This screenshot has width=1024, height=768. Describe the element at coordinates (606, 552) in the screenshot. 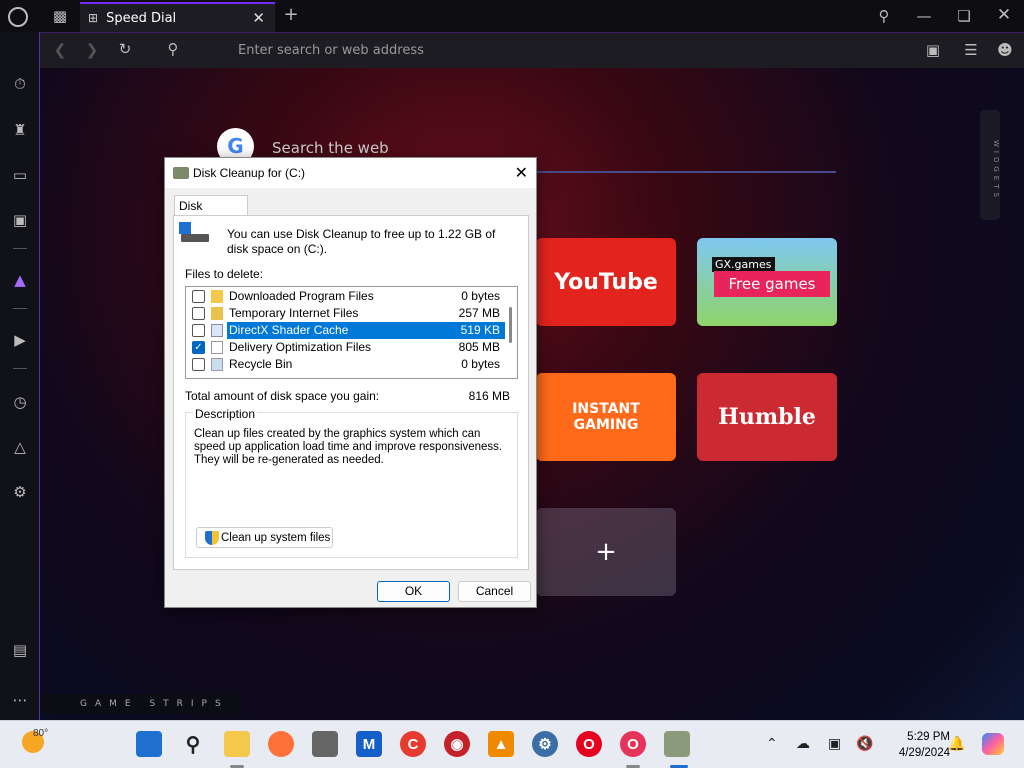

I see `add-speed-dial-button: +` at that location.